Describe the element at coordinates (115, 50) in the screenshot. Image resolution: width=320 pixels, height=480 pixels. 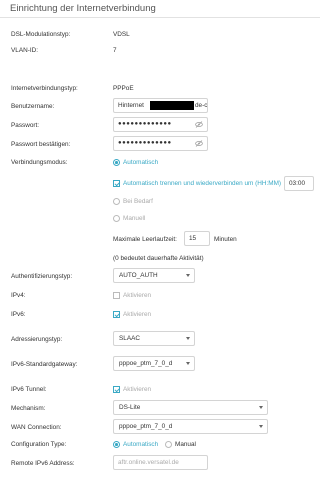
I see `vlan-id-value: 7` at that location.